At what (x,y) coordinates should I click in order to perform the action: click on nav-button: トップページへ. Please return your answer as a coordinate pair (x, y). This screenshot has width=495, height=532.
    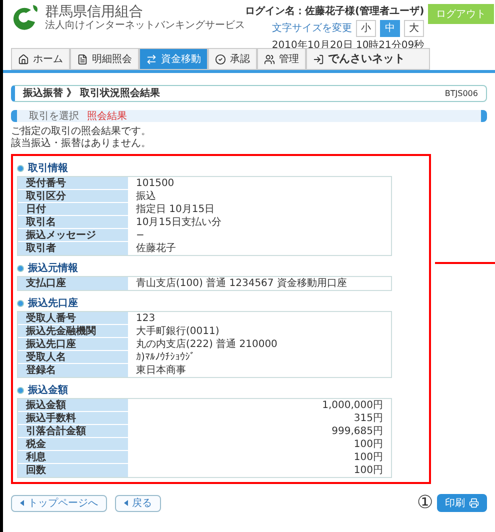
    Looking at the image, I should click on (59, 503).